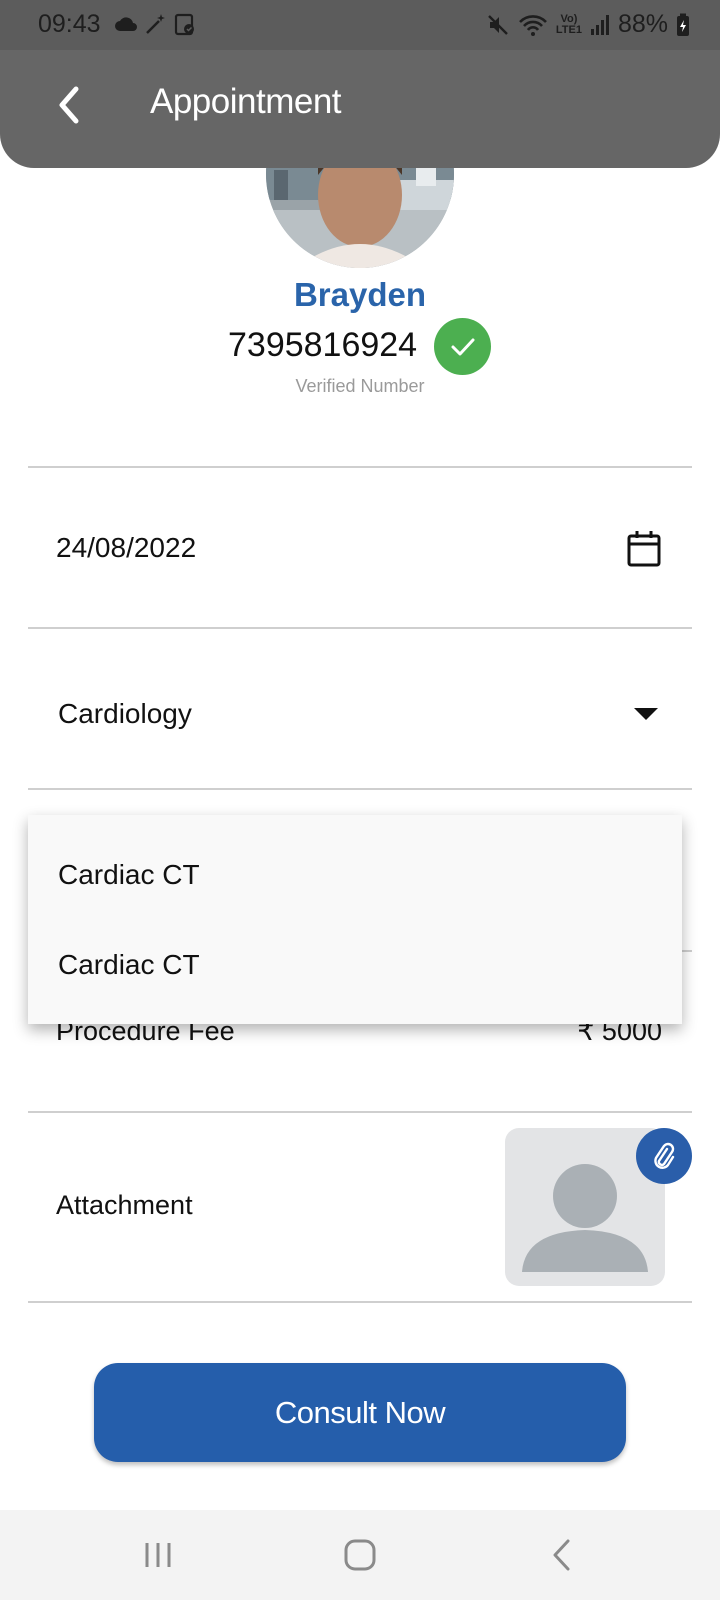 Image resolution: width=720 pixels, height=1600 pixels. Describe the element at coordinates (184, 24) in the screenshot. I see `clipboard-icon` at that location.